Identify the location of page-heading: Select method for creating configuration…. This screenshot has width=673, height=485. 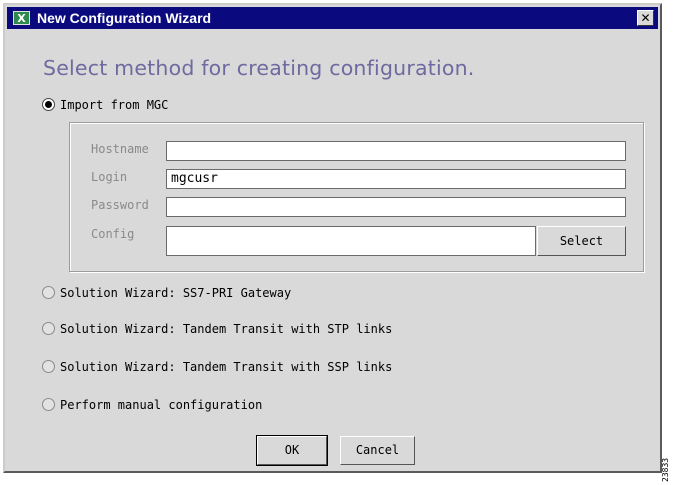
(259, 68).